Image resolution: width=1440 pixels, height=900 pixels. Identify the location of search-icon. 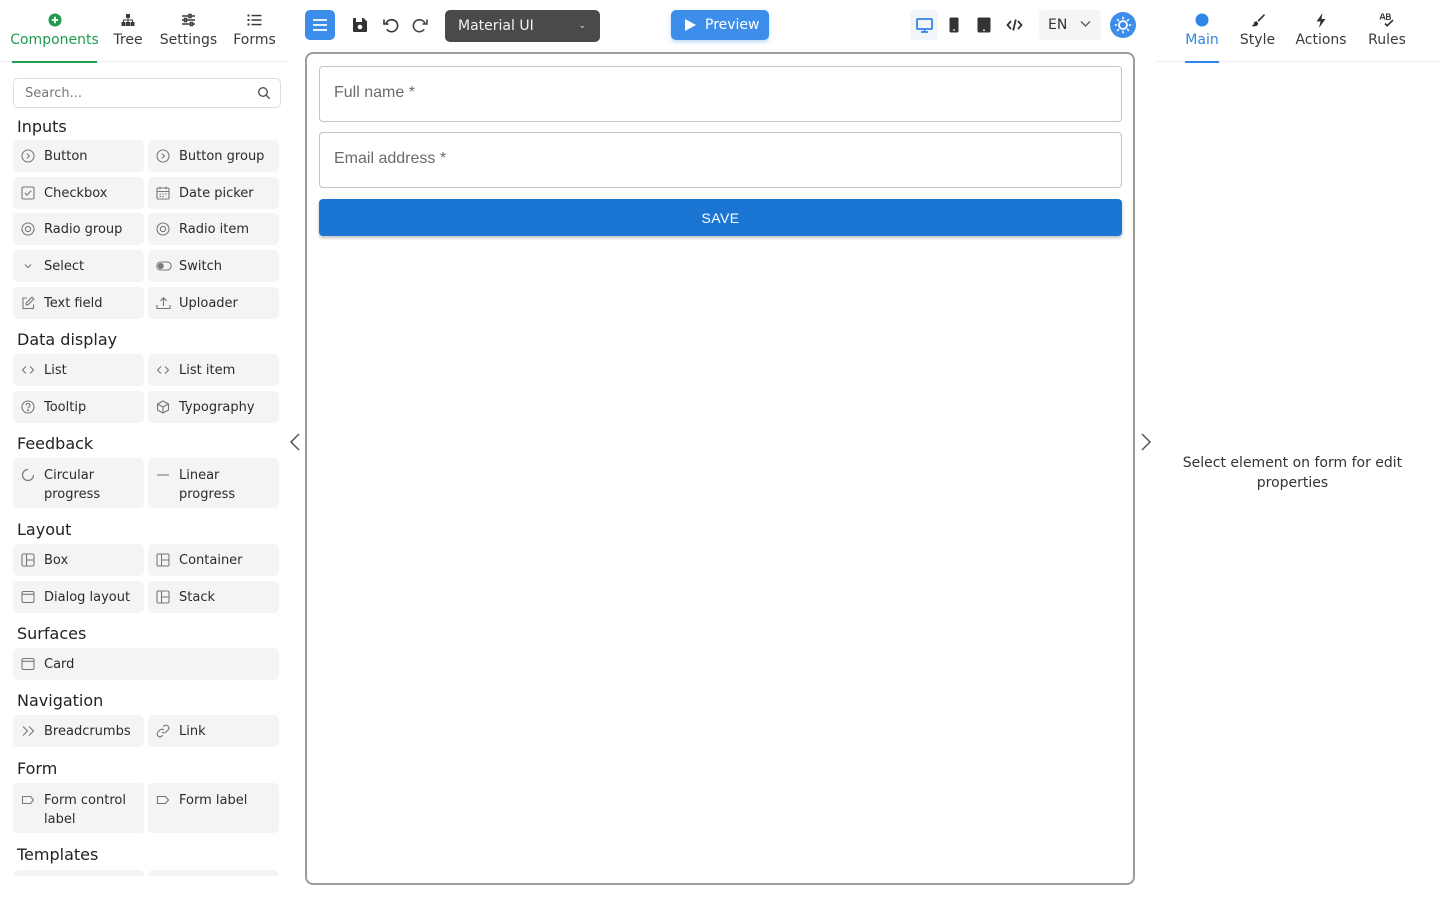
(264, 93).